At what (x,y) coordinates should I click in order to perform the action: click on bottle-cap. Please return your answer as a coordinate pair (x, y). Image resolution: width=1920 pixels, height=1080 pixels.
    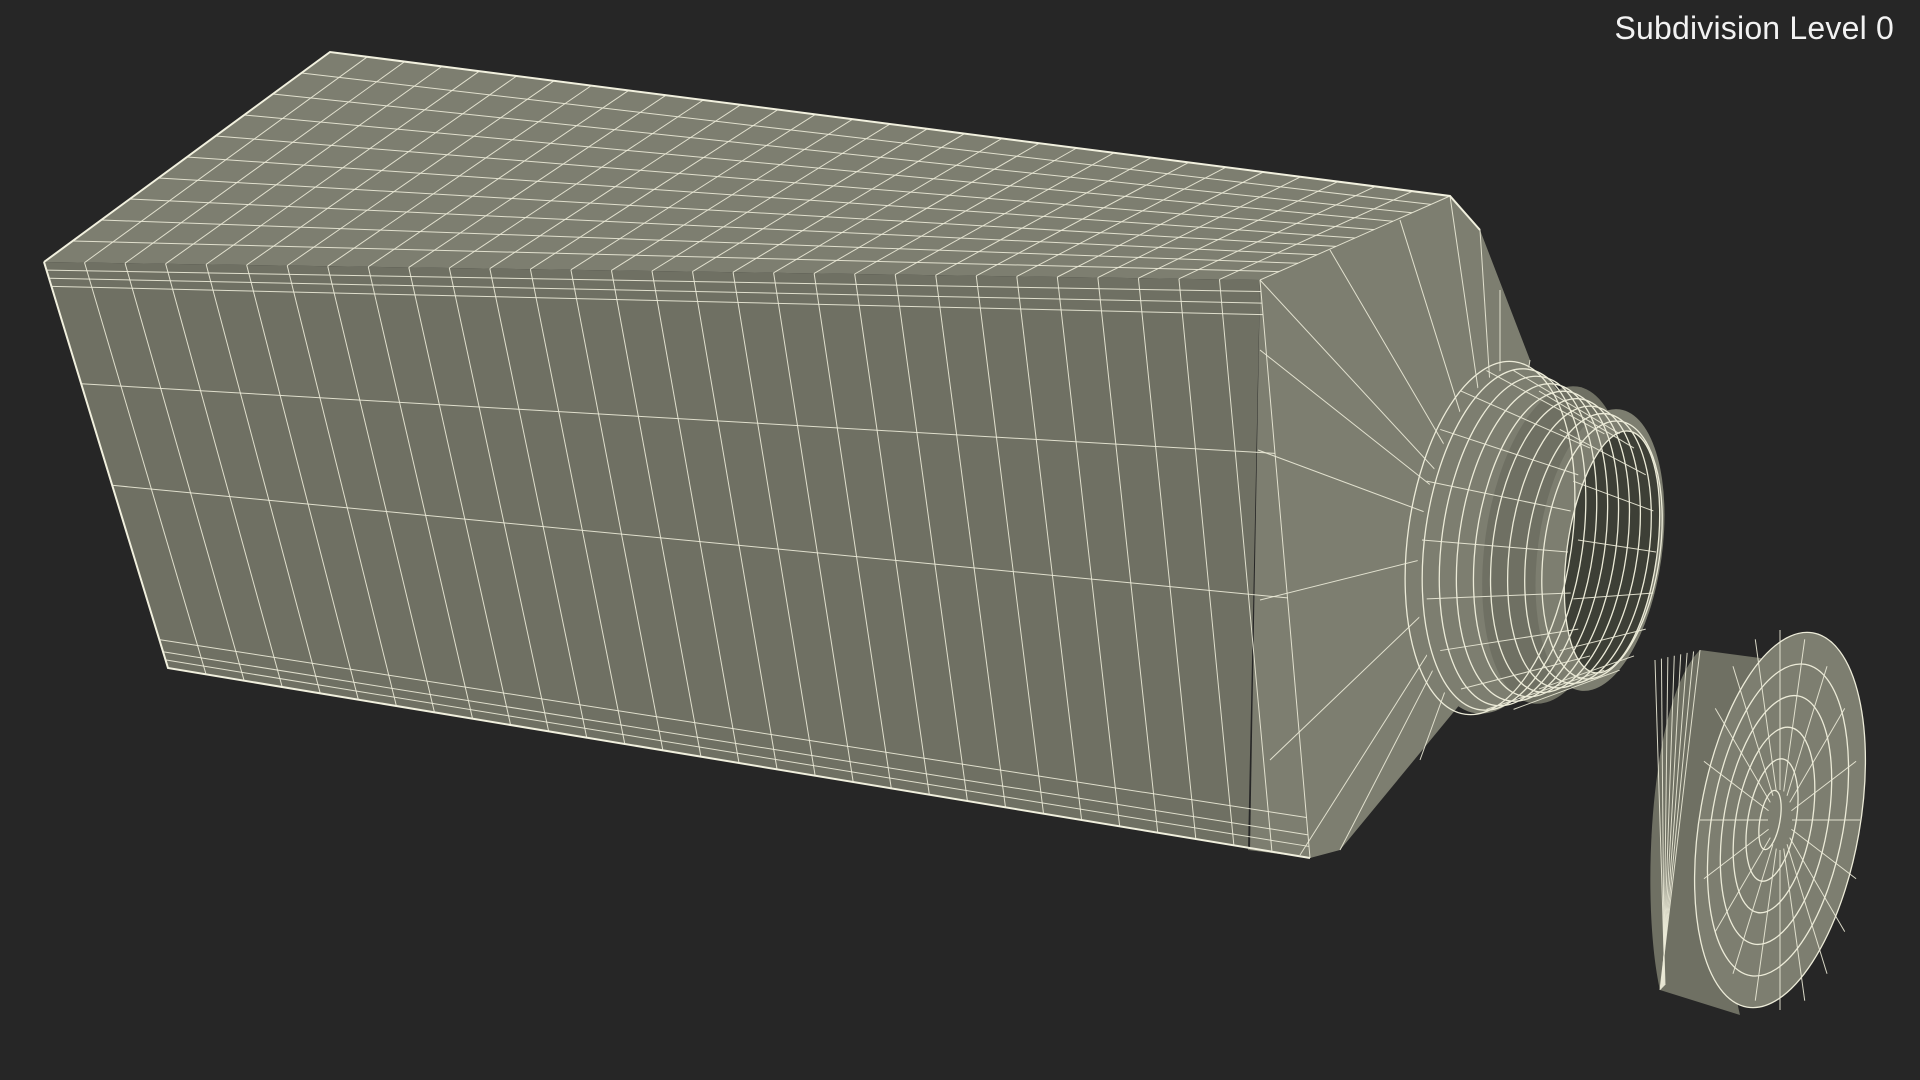
    Looking at the image, I should click on (1770, 820).